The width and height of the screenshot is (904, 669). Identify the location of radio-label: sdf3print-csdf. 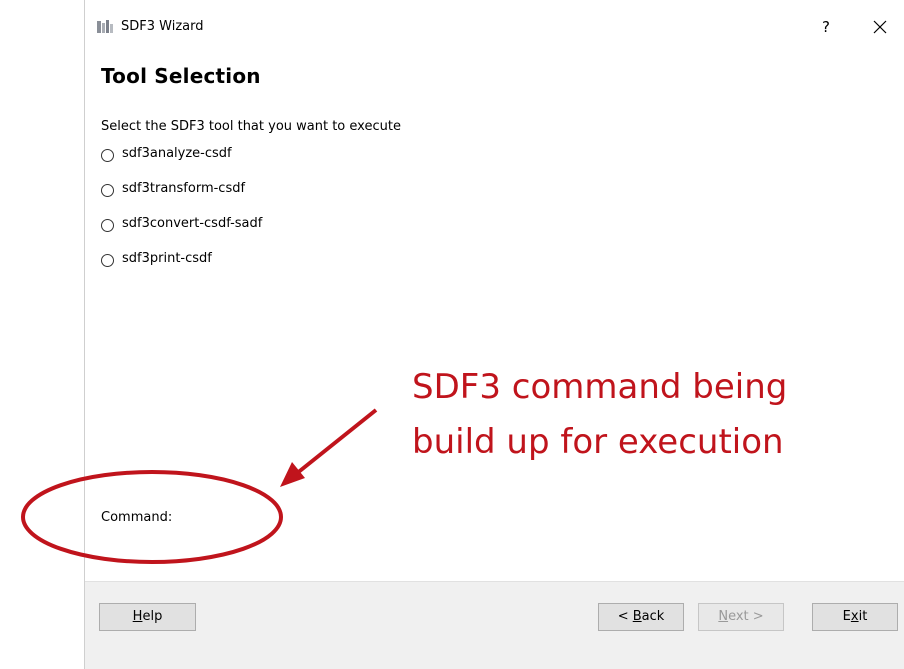
(167, 258).